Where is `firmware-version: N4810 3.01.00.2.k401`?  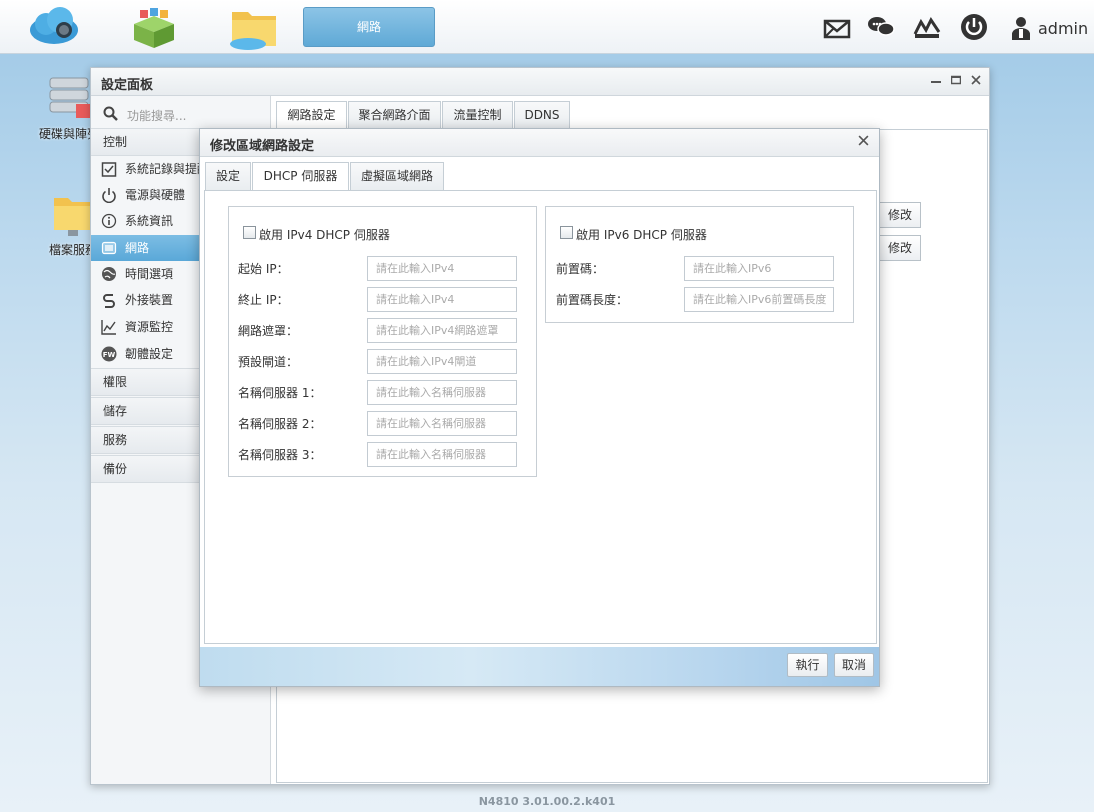
firmware-version: N4810 3.01.00.2.k401 is located at coordinates (547, 801).